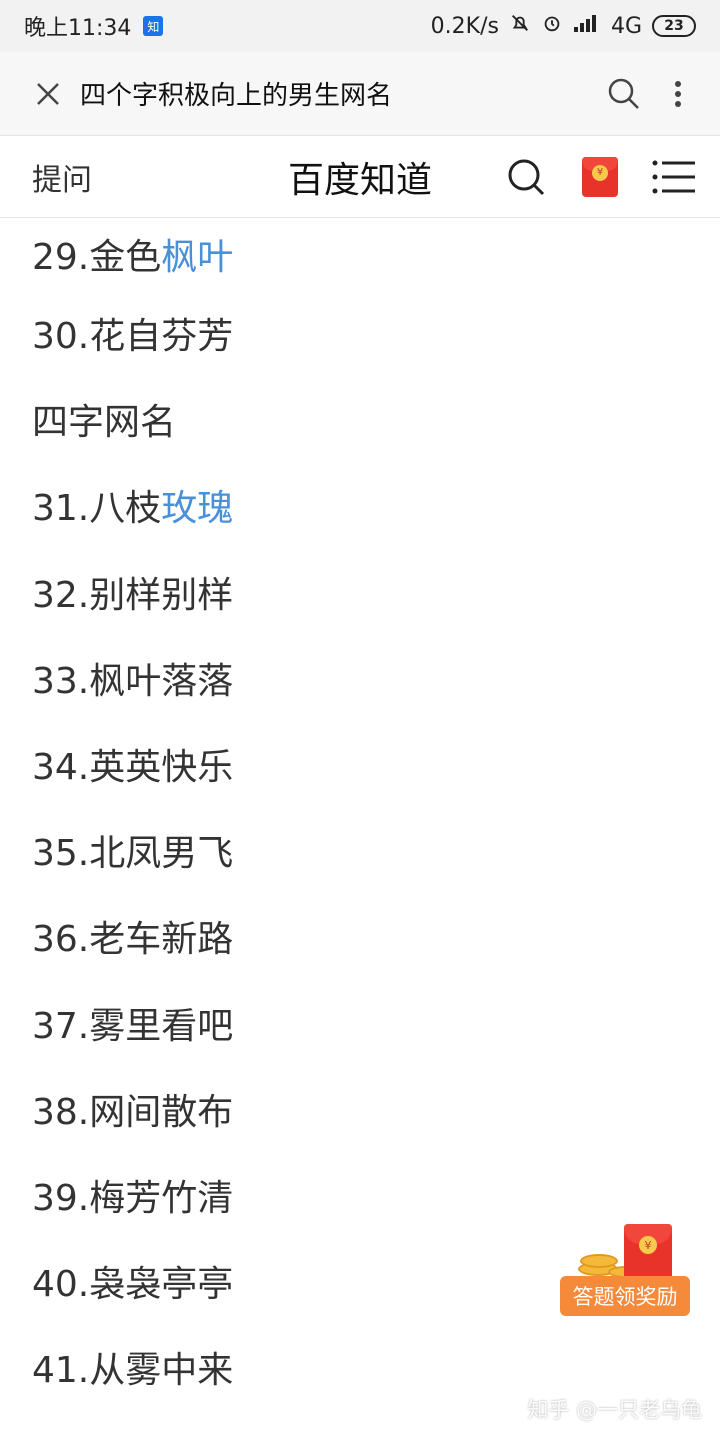  I want to click on list-item: 30.花自芬芳, so click(133, 337).